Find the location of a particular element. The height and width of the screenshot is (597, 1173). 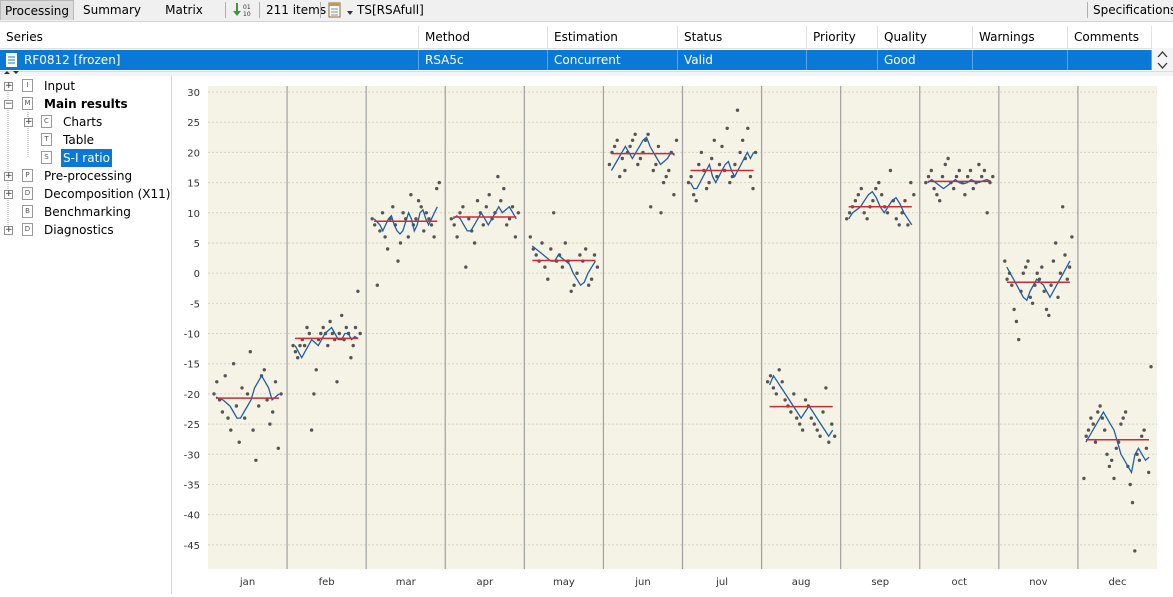

tab-summary: Summary is located at coordinates (112, 10).